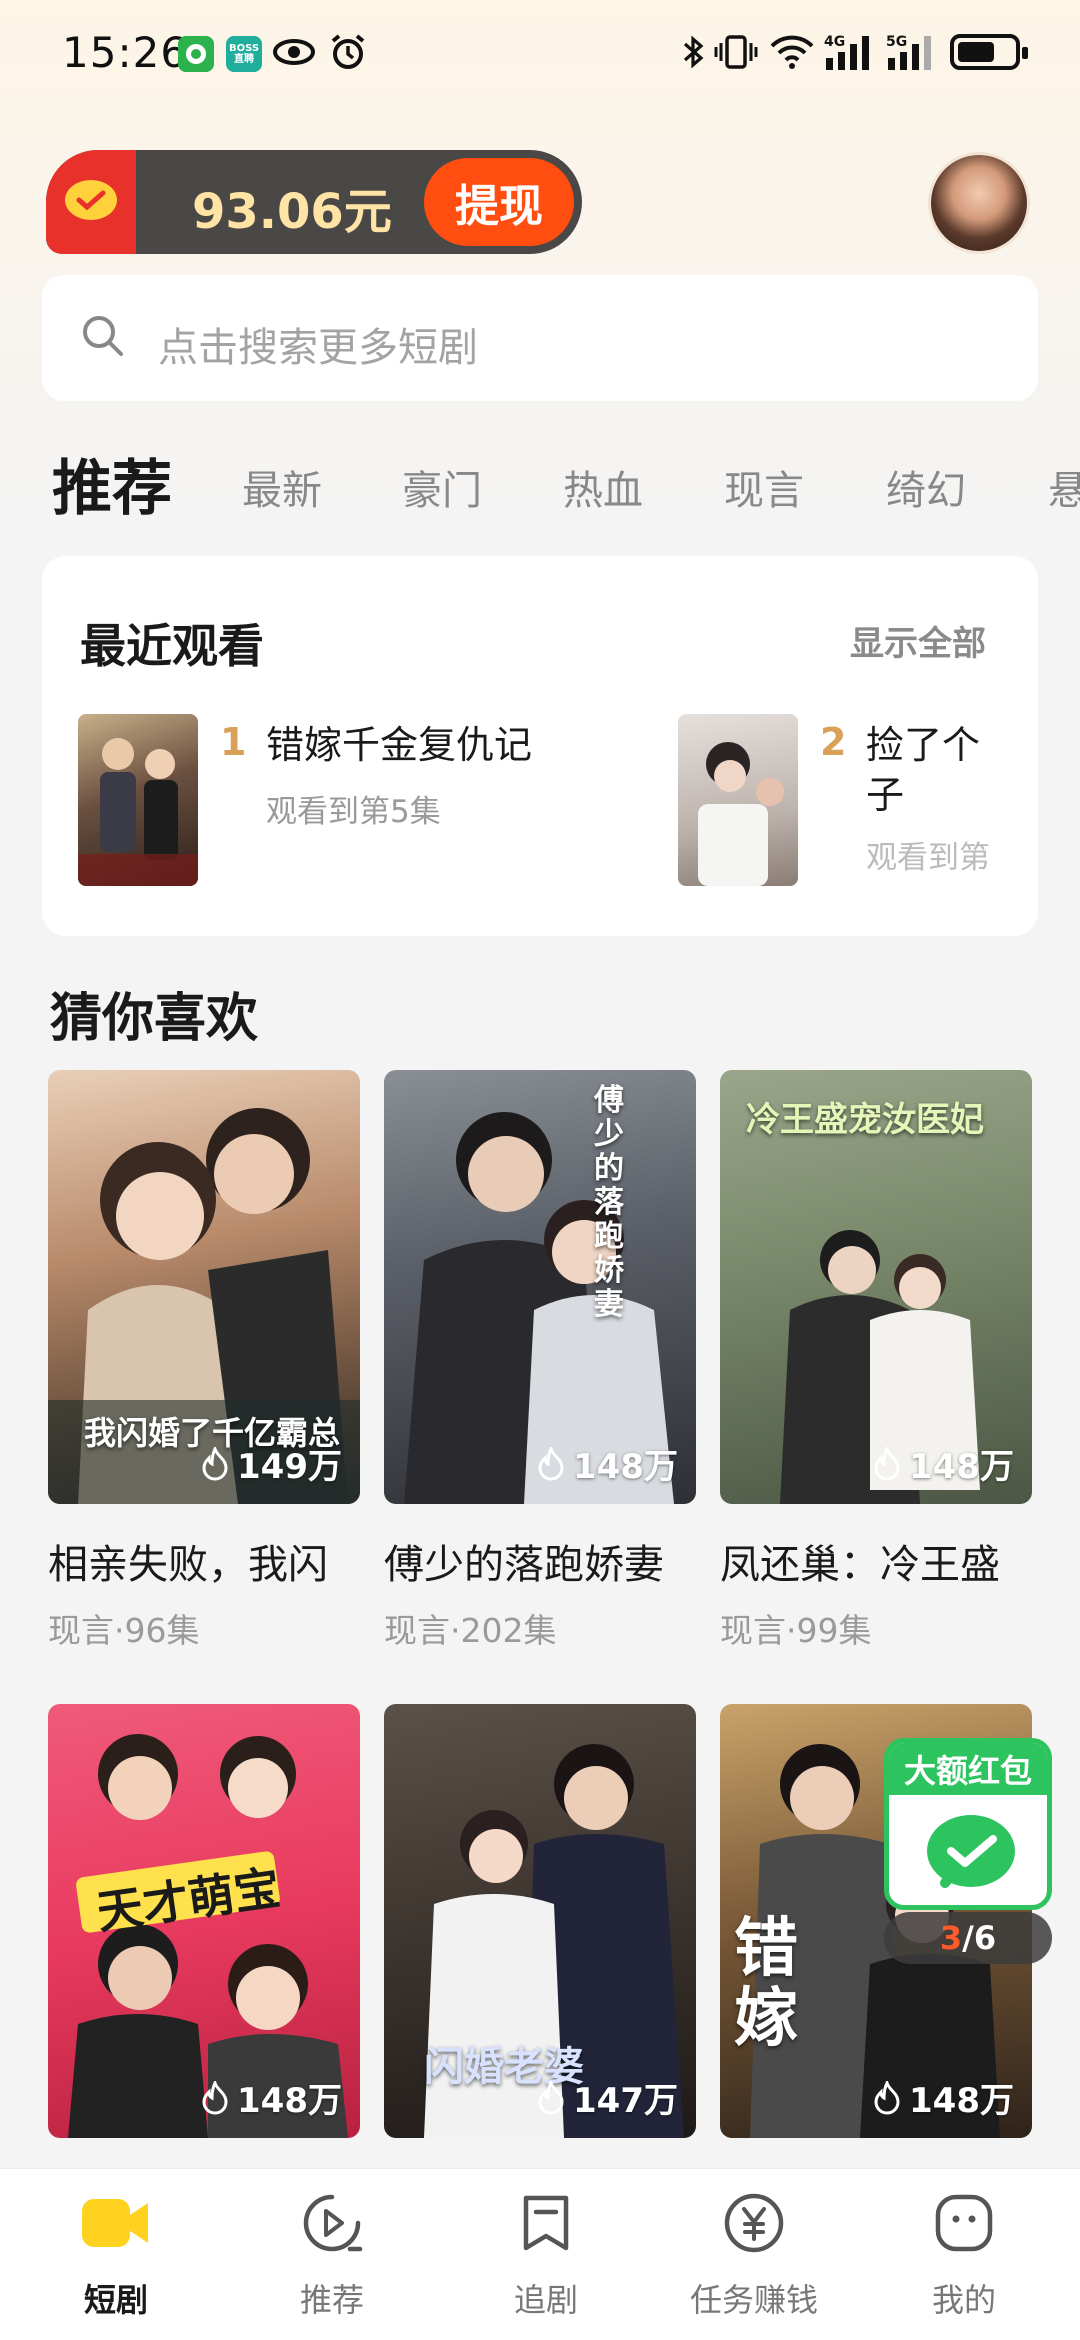 This screenshot has height=2340, width=1080. Describe the element at coordinates (442, 487) in the screenshot. I see `tab-wealthy: 豪门` at that location.